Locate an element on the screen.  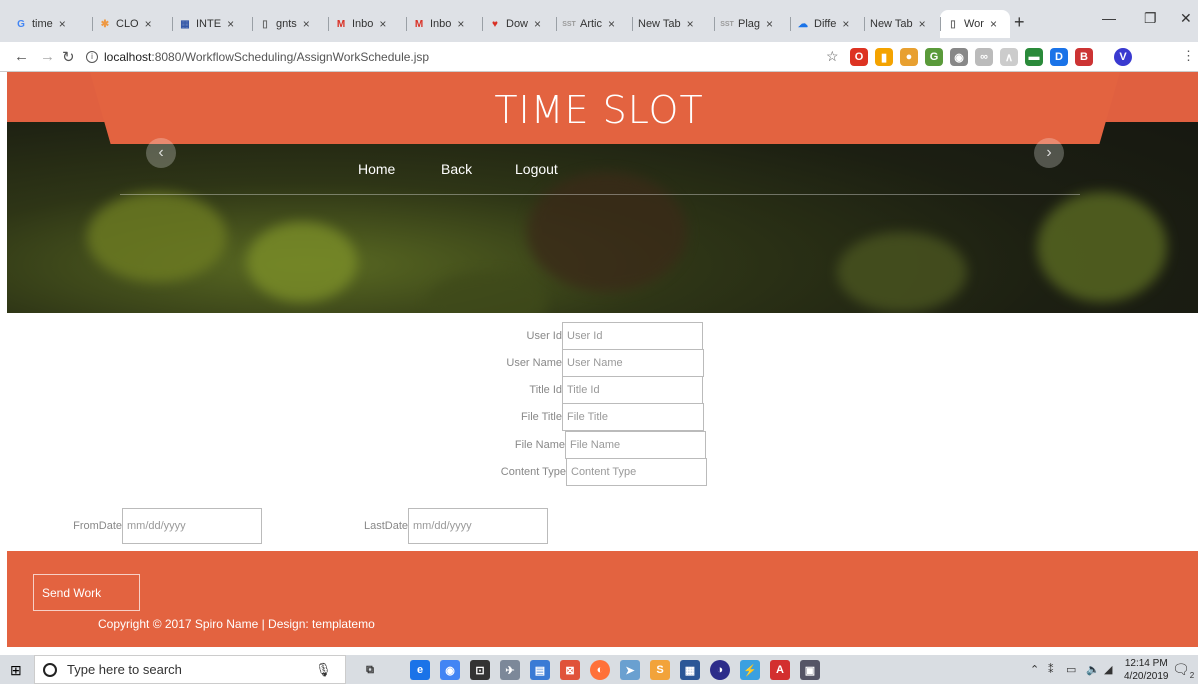
tab-label: Plag is located at coordinates (749, 24).